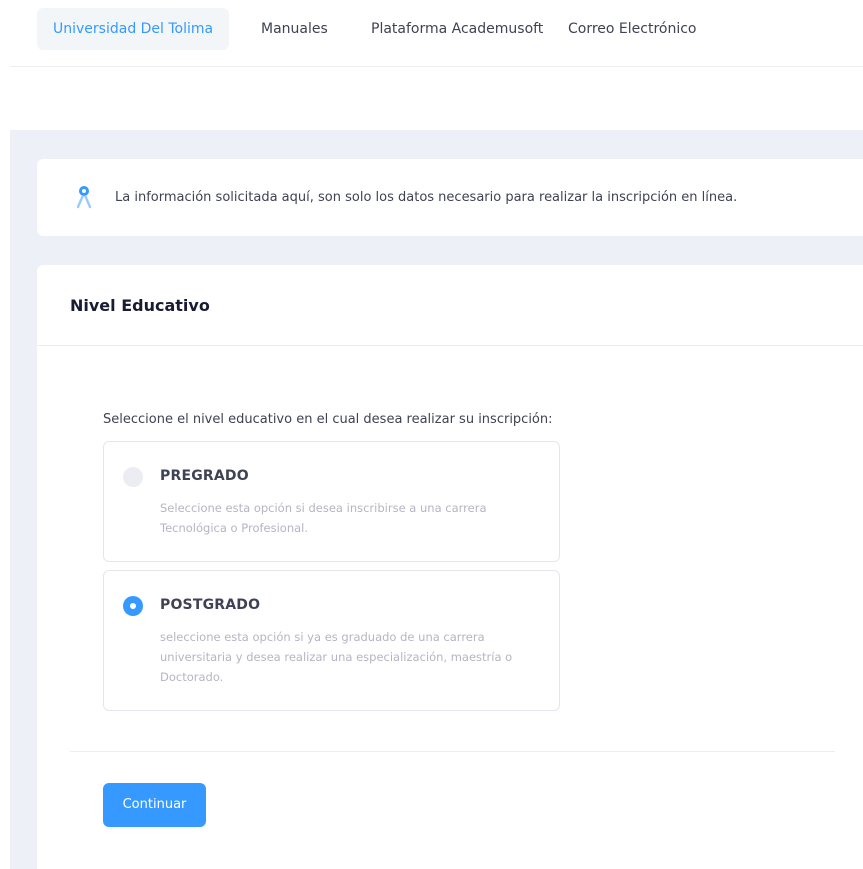  I want to click on option-postgrado-label: POSTGRADO, so click(210, 605).